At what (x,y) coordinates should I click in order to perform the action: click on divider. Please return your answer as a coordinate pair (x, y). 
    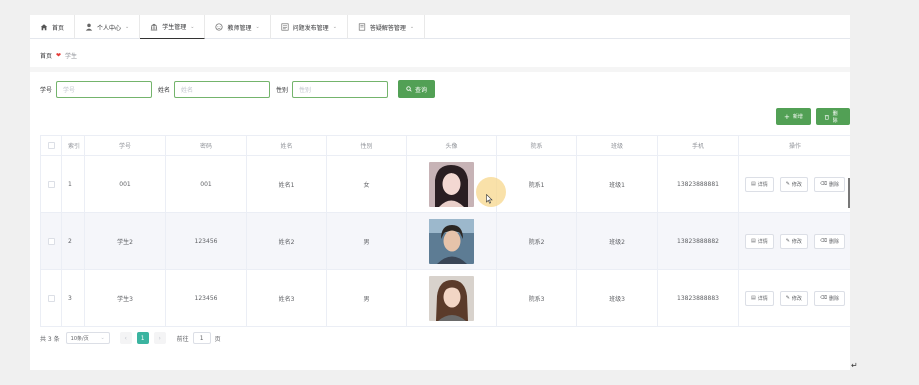
    Looking at the image, I should click on (440, 69).